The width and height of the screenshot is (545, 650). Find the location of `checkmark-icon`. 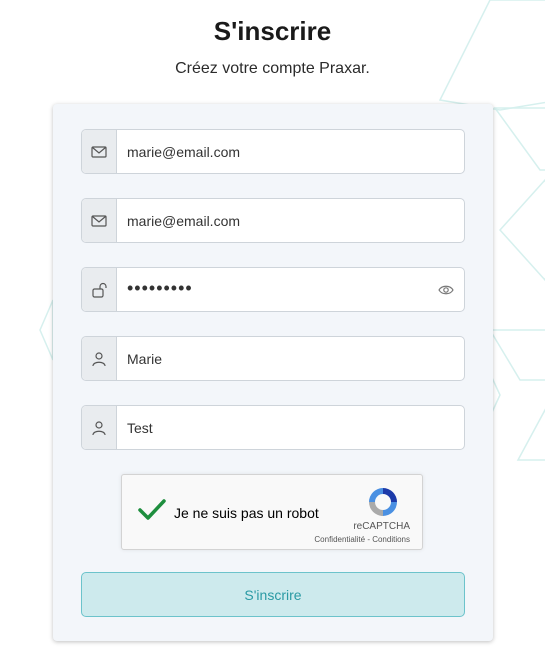

checkmark-icon is located at coordinates (152, 512).